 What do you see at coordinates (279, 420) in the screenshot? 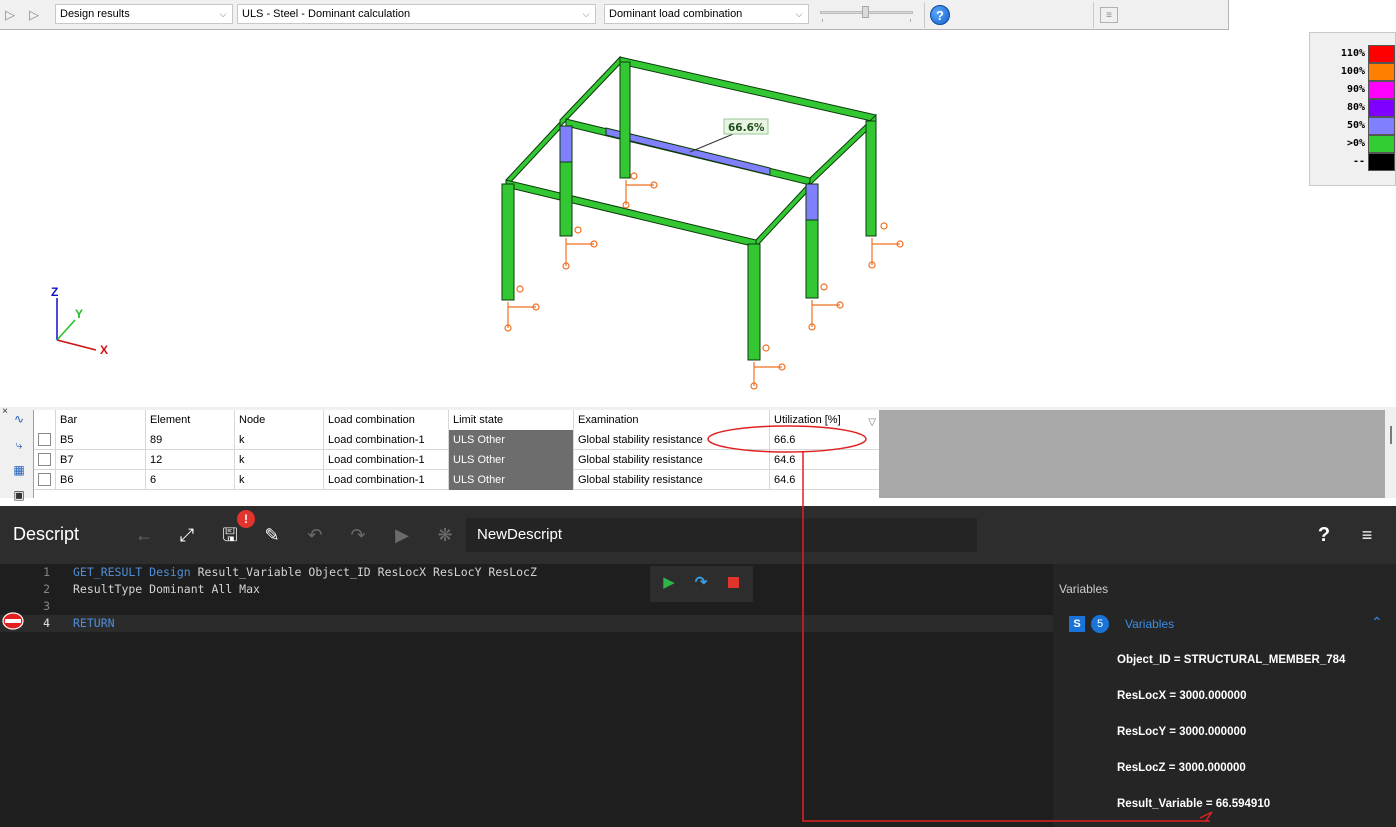
I see `column-header: Node` at bounding box center [279, 420].